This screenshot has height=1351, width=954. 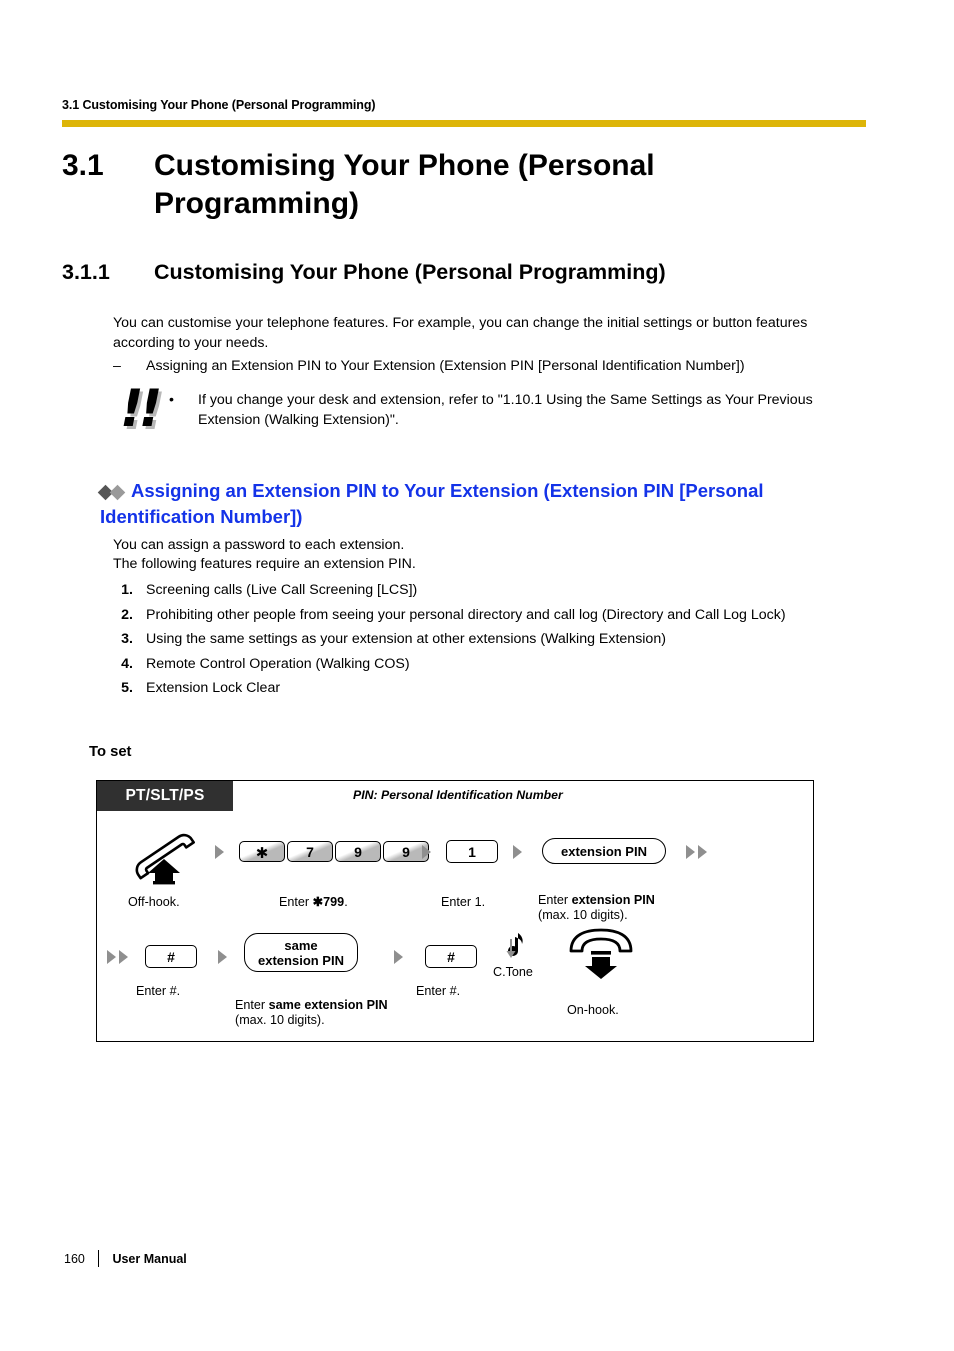 I want to click on enter-same-pin-caption: Enter same extension PIN, so click(x=311, y=1005).